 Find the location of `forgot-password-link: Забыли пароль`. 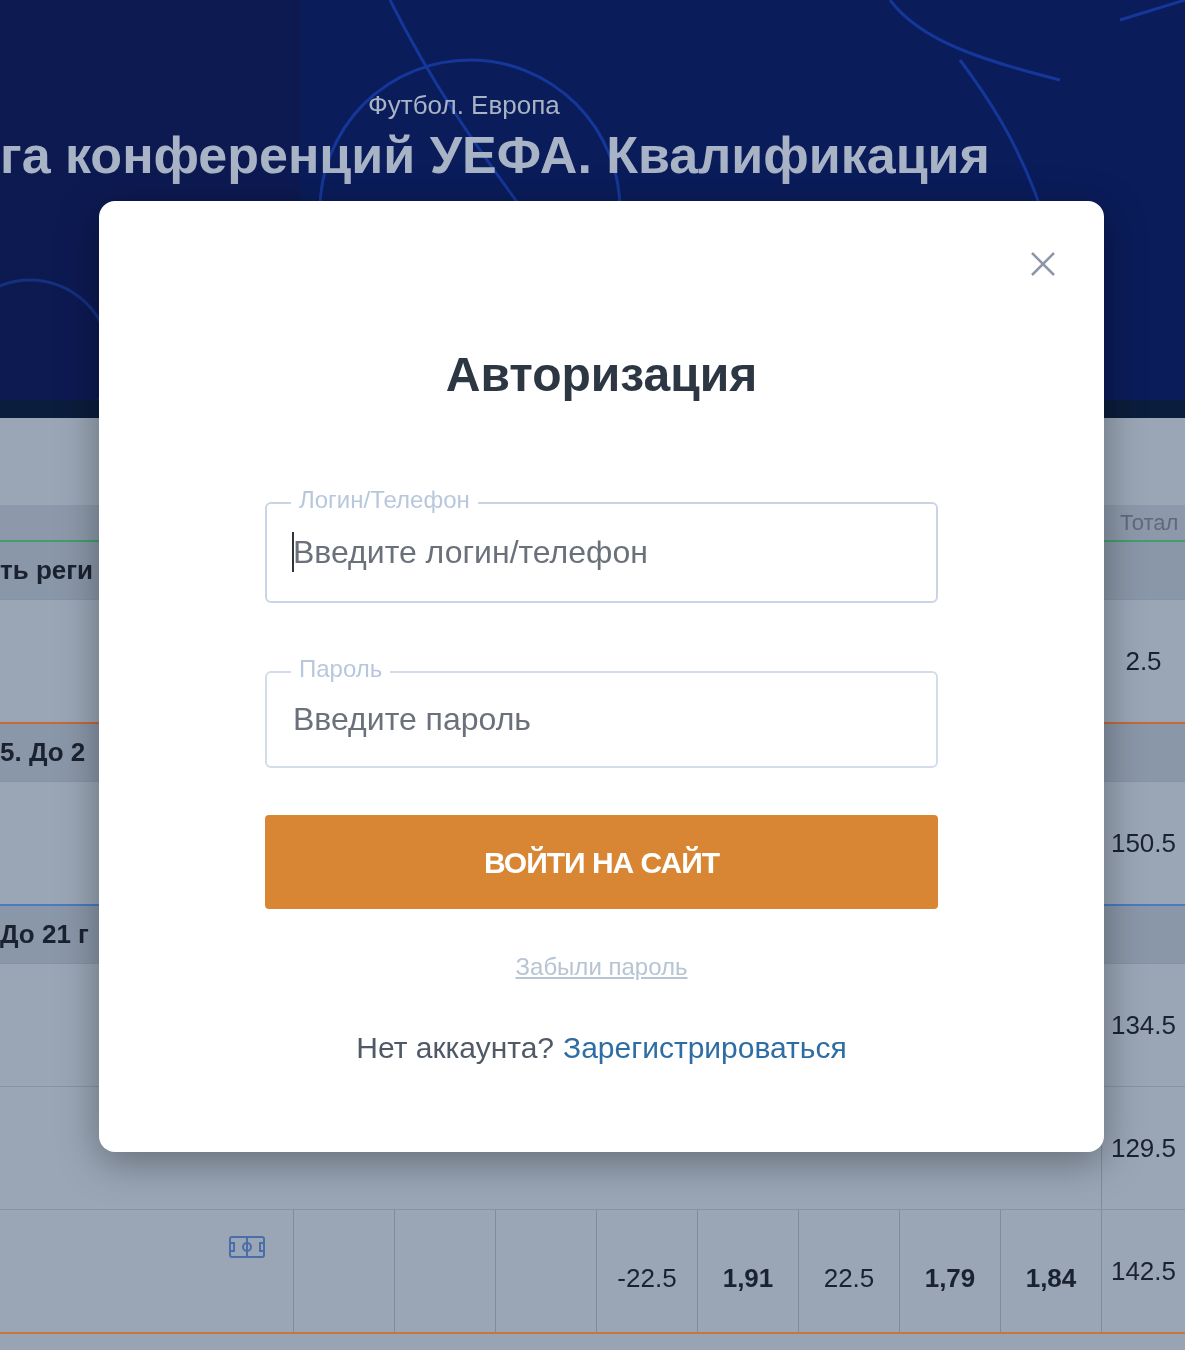

forgot-password-link: Забыли пароль is located at coordinates (601, 967).